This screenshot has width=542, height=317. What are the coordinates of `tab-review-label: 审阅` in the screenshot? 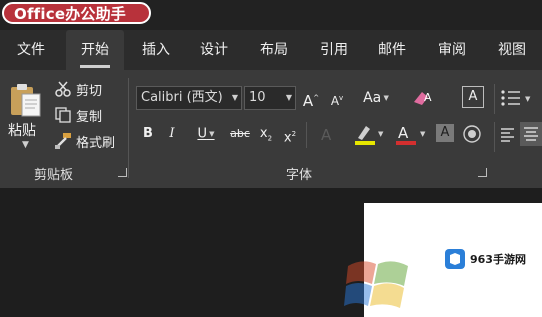 It's located at (452, 50).